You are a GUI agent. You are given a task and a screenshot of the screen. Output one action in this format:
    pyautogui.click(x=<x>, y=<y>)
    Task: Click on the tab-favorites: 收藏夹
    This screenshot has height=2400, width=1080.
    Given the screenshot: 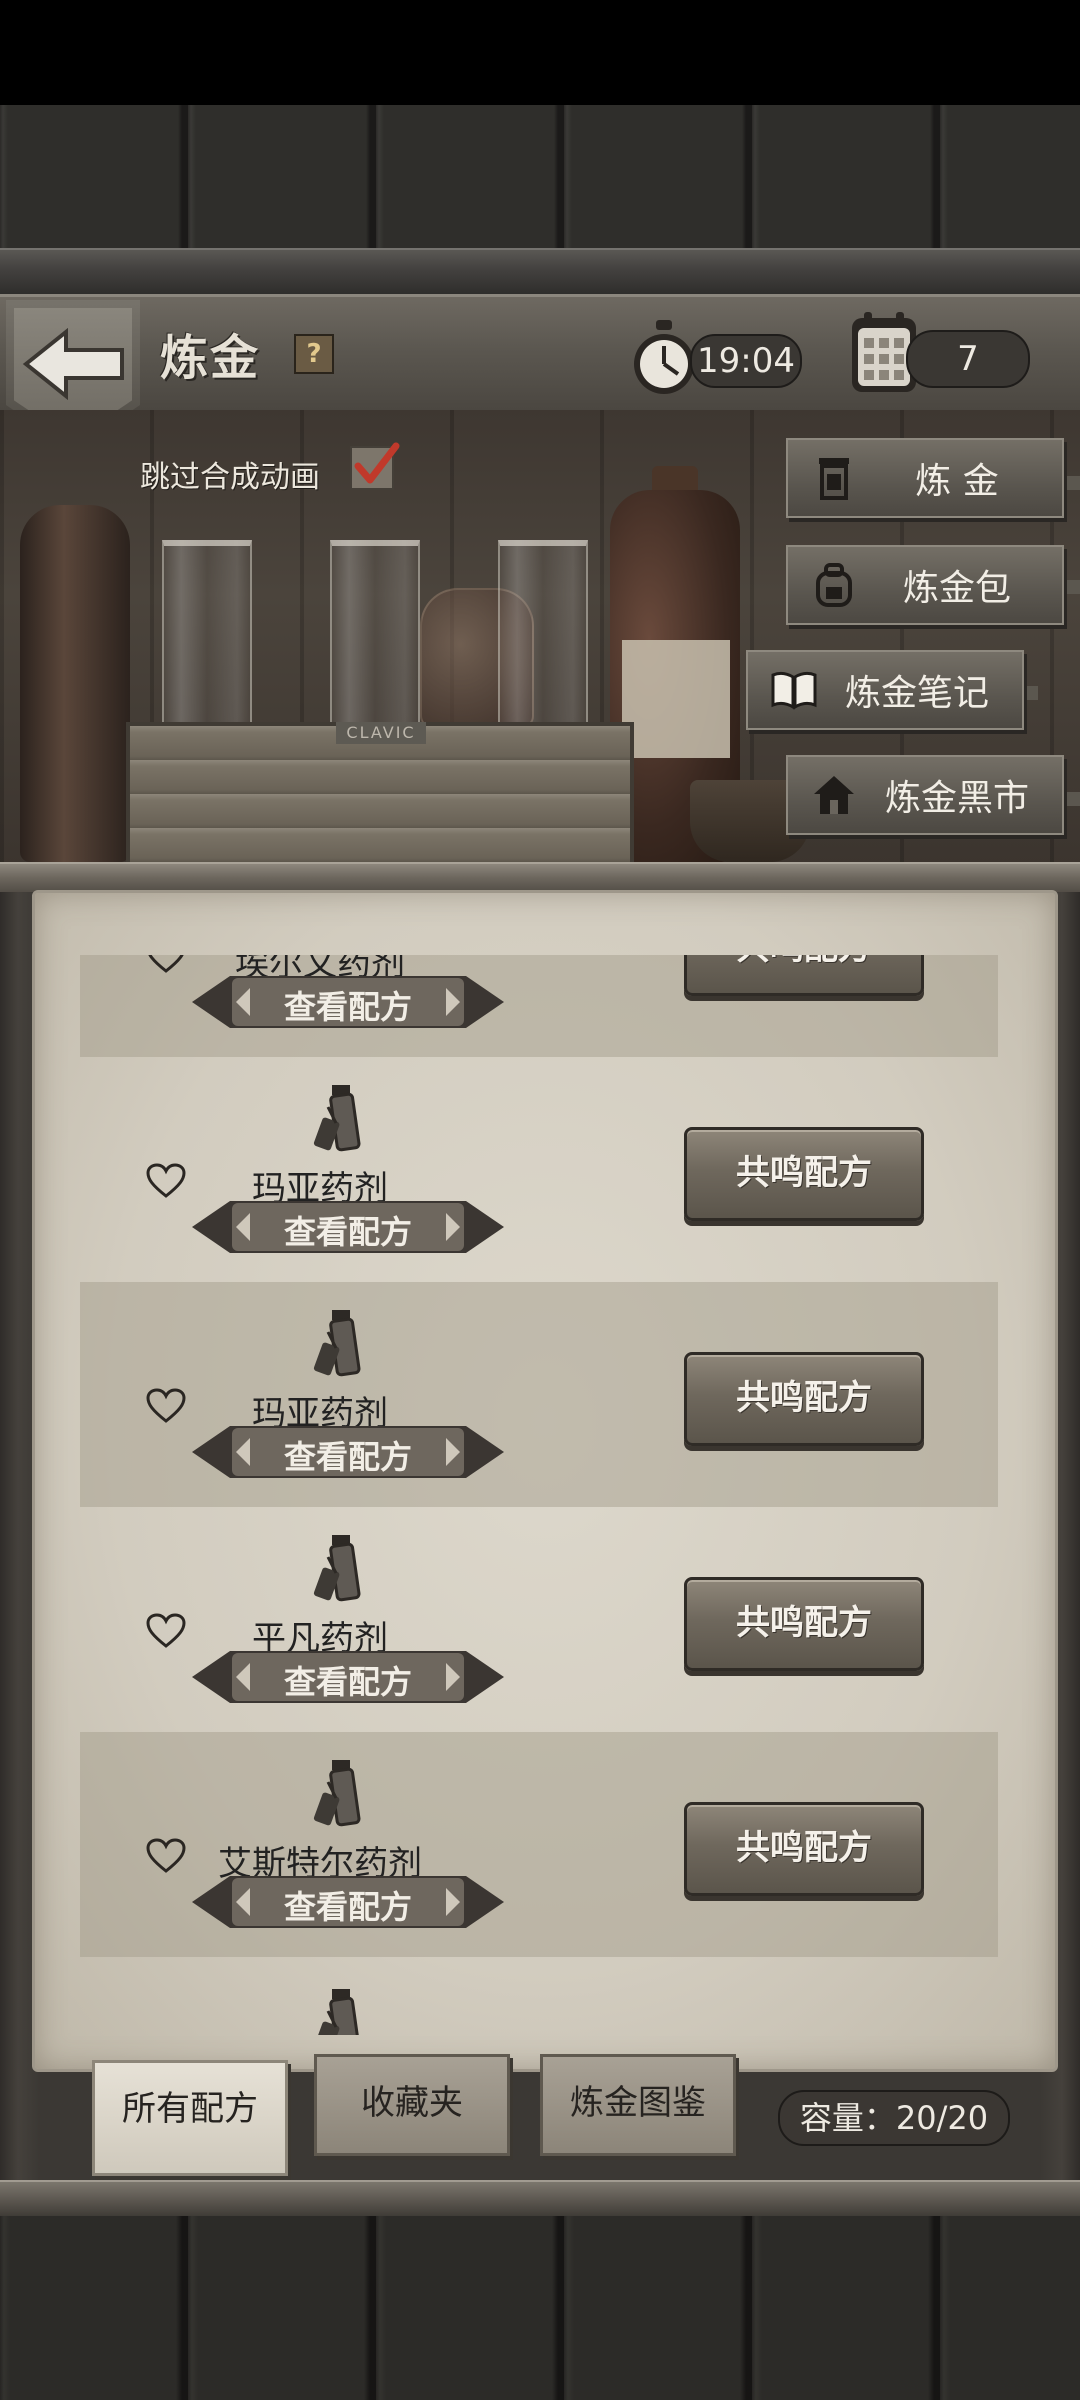 What is the action you would take?
    pyautogui.click(x=412, y=2105)
    